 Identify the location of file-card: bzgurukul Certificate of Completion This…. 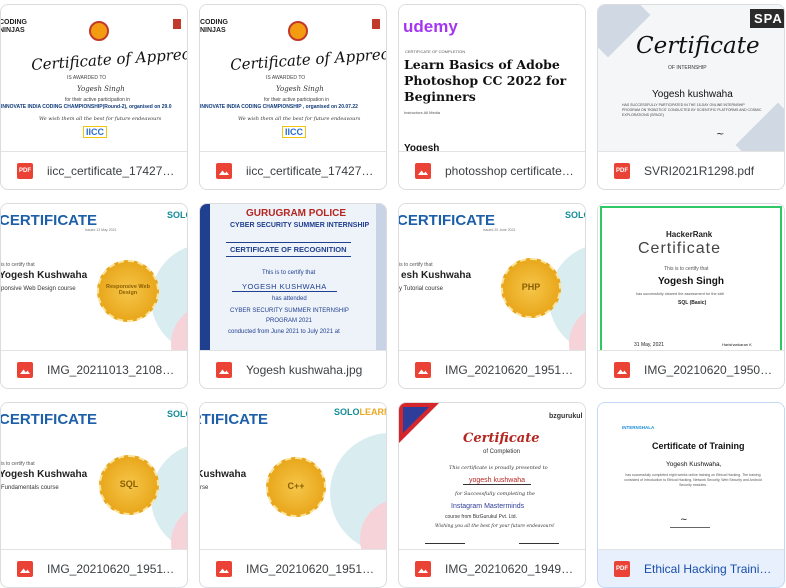
(492, 495).